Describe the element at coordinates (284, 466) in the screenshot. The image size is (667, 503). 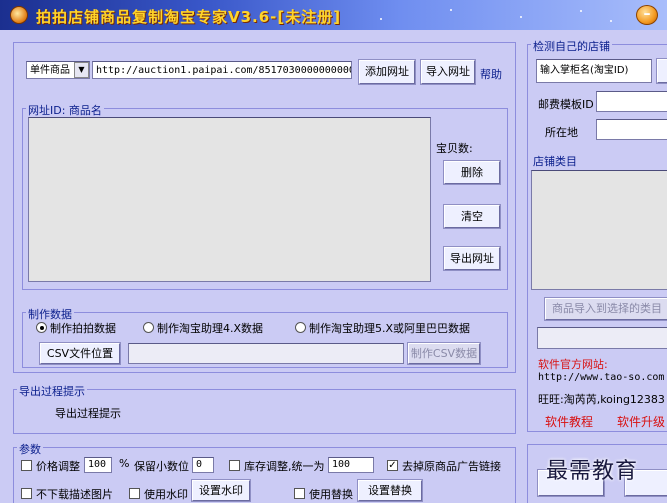
I see `stock-adjust-label: 库存调整,统一为` at that location.